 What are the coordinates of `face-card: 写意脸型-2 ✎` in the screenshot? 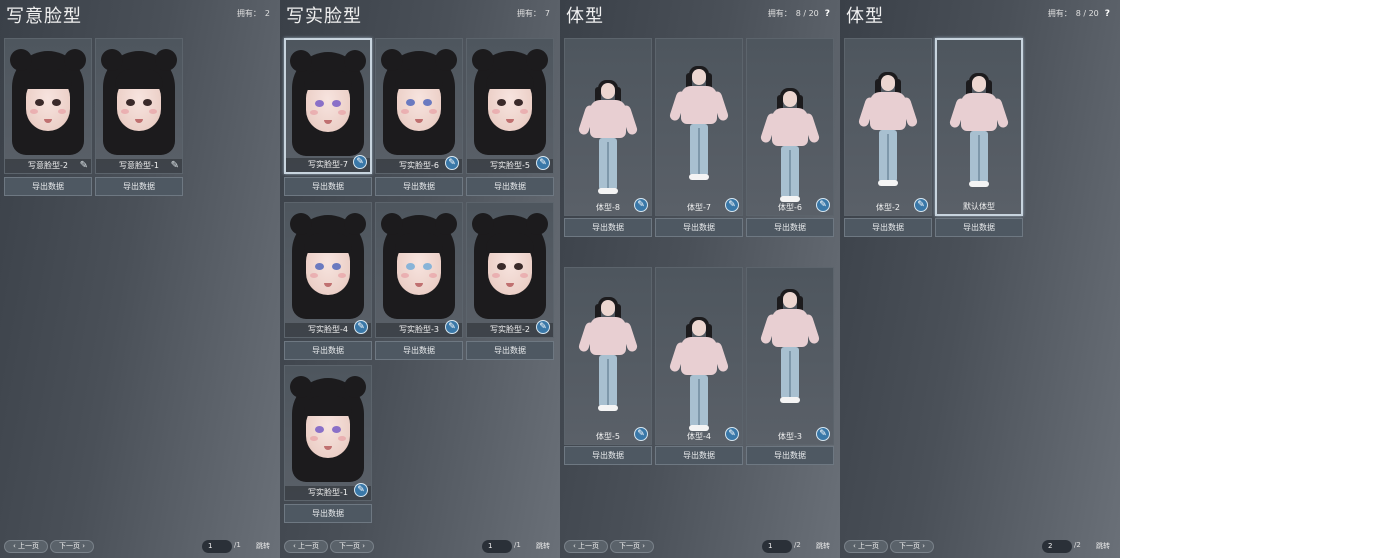 It's located at (48, 106).